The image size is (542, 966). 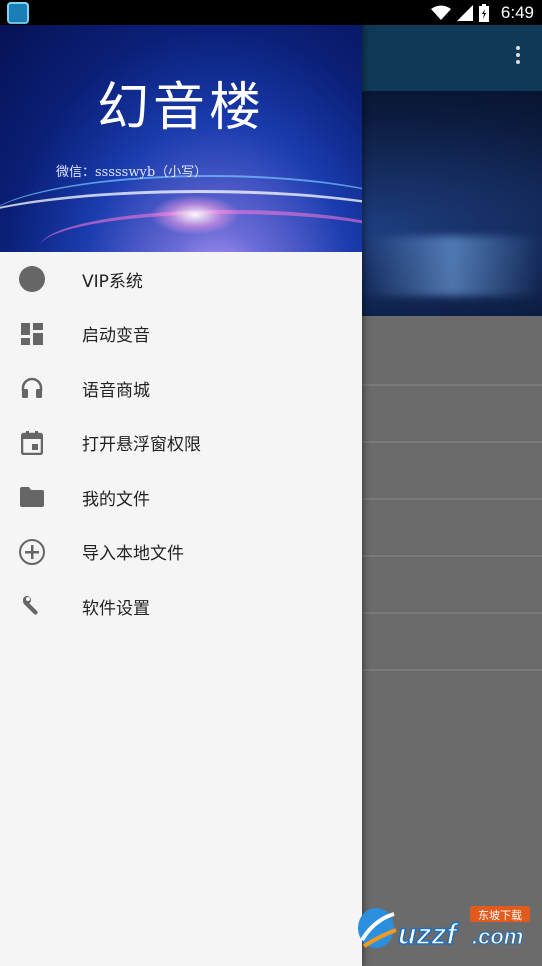 I want to click on menu-item-settings: 软件设置, so click(x=181, y=606).